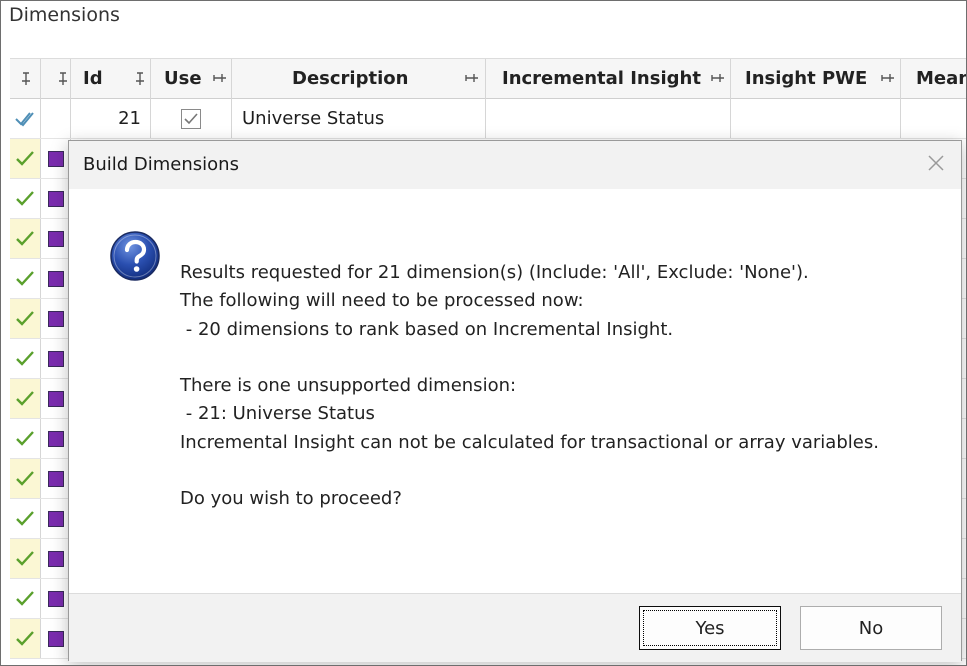  I want to click on column-header-insight-pwe: Insight PWE, so click(816, 79).